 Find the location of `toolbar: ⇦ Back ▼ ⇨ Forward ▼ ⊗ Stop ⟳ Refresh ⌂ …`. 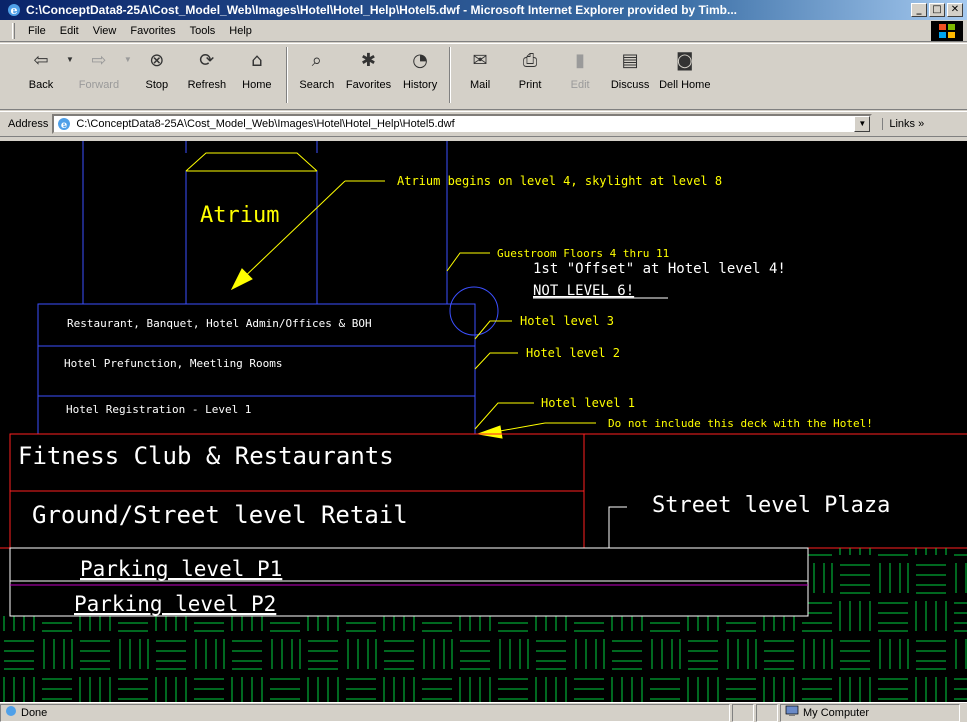

toolbar: ⇦ Back ▼ ⇨ Forward ▼ ⊗ Stop ⟳ Refresh ⌂ … is located at coordinates (483, 76).